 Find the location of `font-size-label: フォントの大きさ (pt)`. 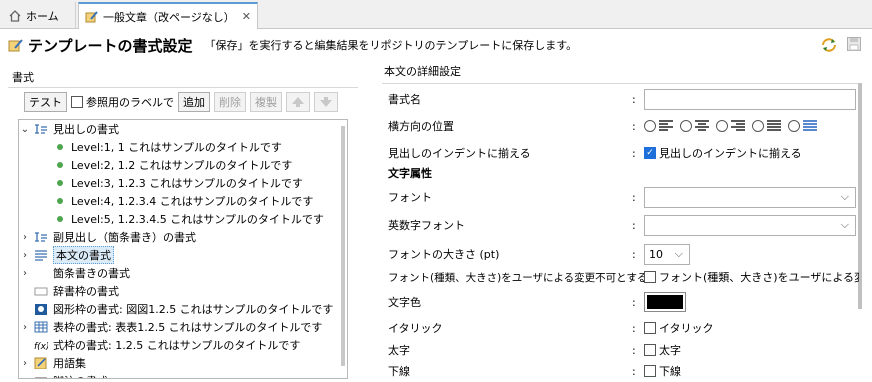

font-size-label: フォントの大きさ (pt) is located at coordinates (444, 254).